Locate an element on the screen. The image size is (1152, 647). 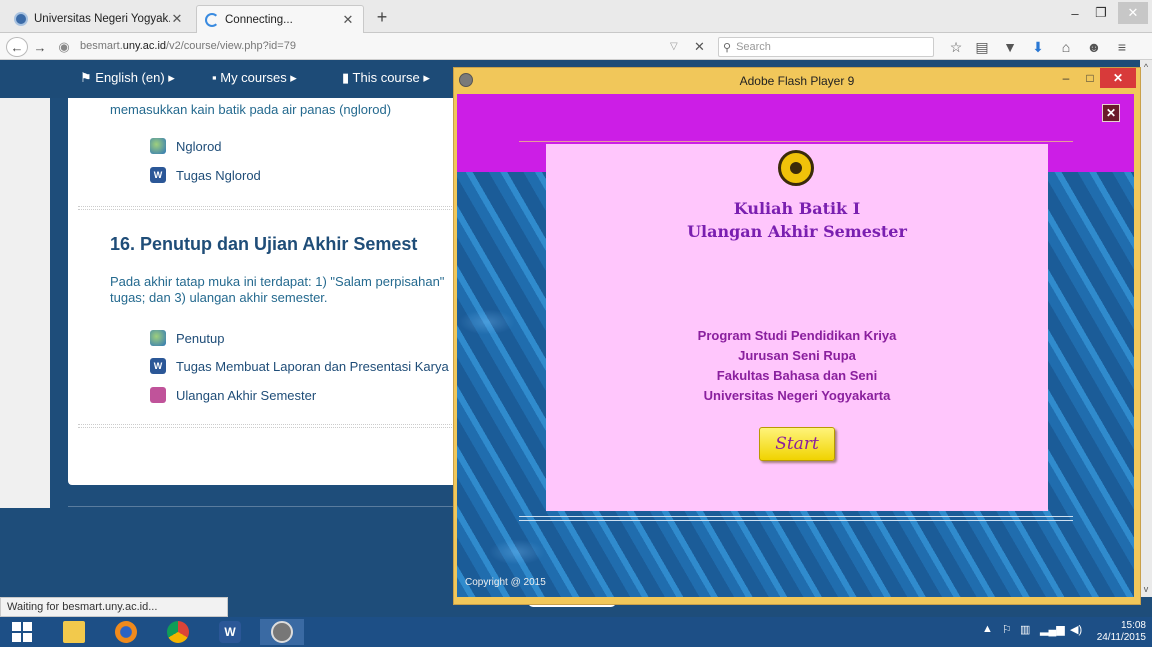
windows-logo-icon is located at coordinates (22, 632).